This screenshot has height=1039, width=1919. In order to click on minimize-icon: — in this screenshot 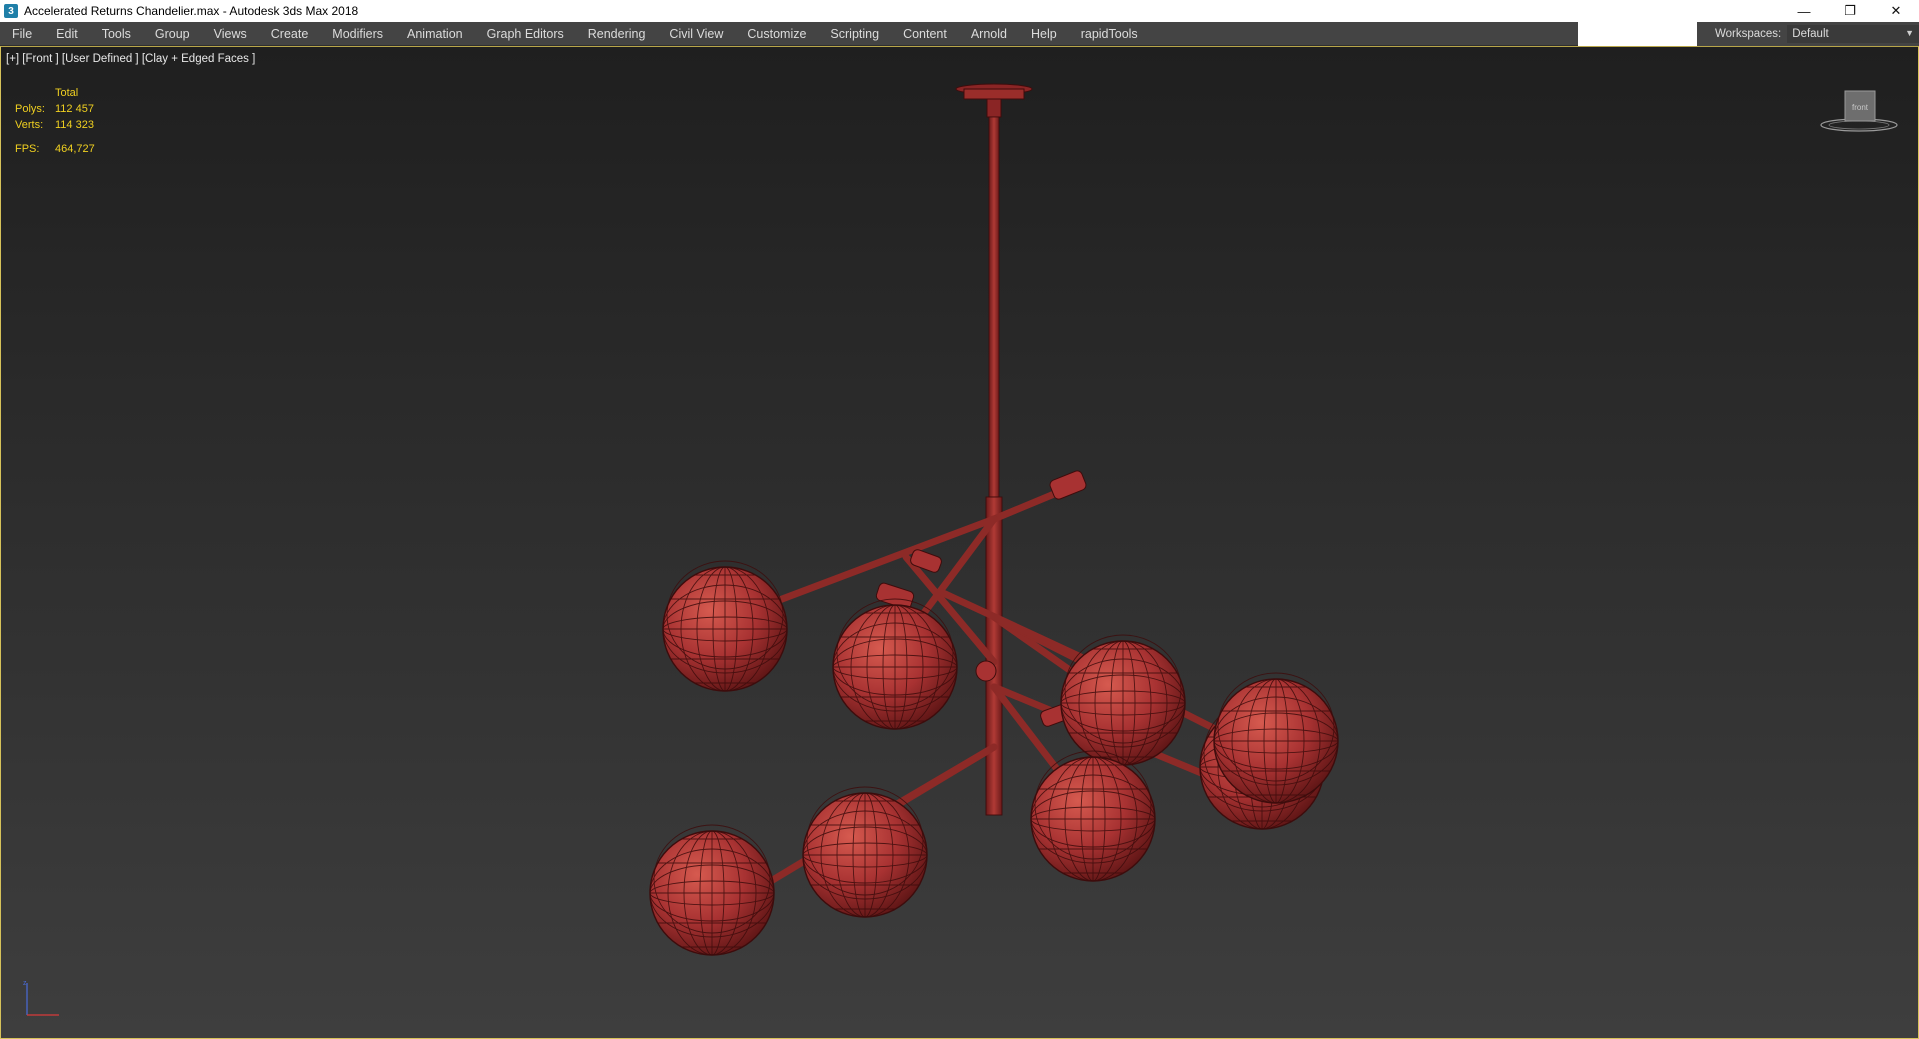, I will do `click(1804, 11)`.